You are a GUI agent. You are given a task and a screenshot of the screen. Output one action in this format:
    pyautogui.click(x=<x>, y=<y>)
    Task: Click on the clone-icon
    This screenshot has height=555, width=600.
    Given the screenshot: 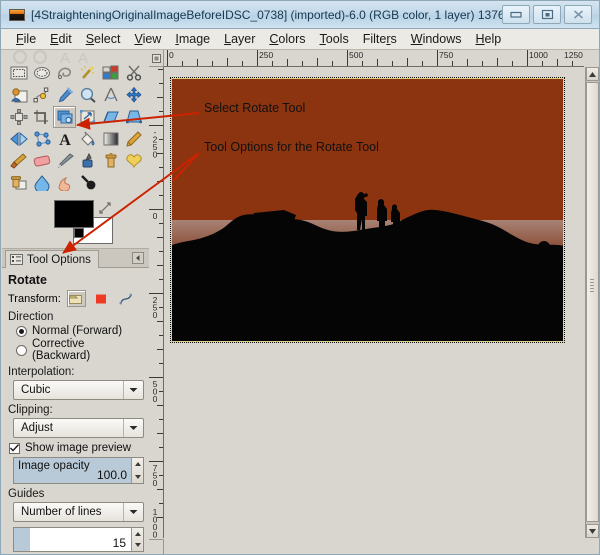 What is the action you would take?
    pyautogui.click(x=110, y=161)
    